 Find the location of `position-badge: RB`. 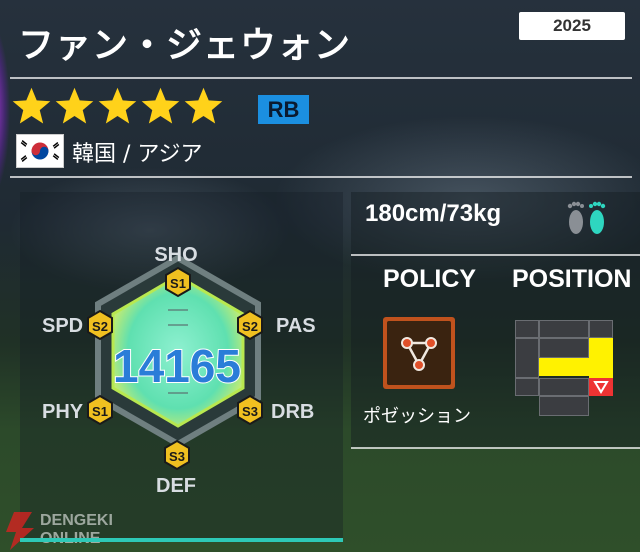

position-badge: RB is located at coordinates (283, 109).